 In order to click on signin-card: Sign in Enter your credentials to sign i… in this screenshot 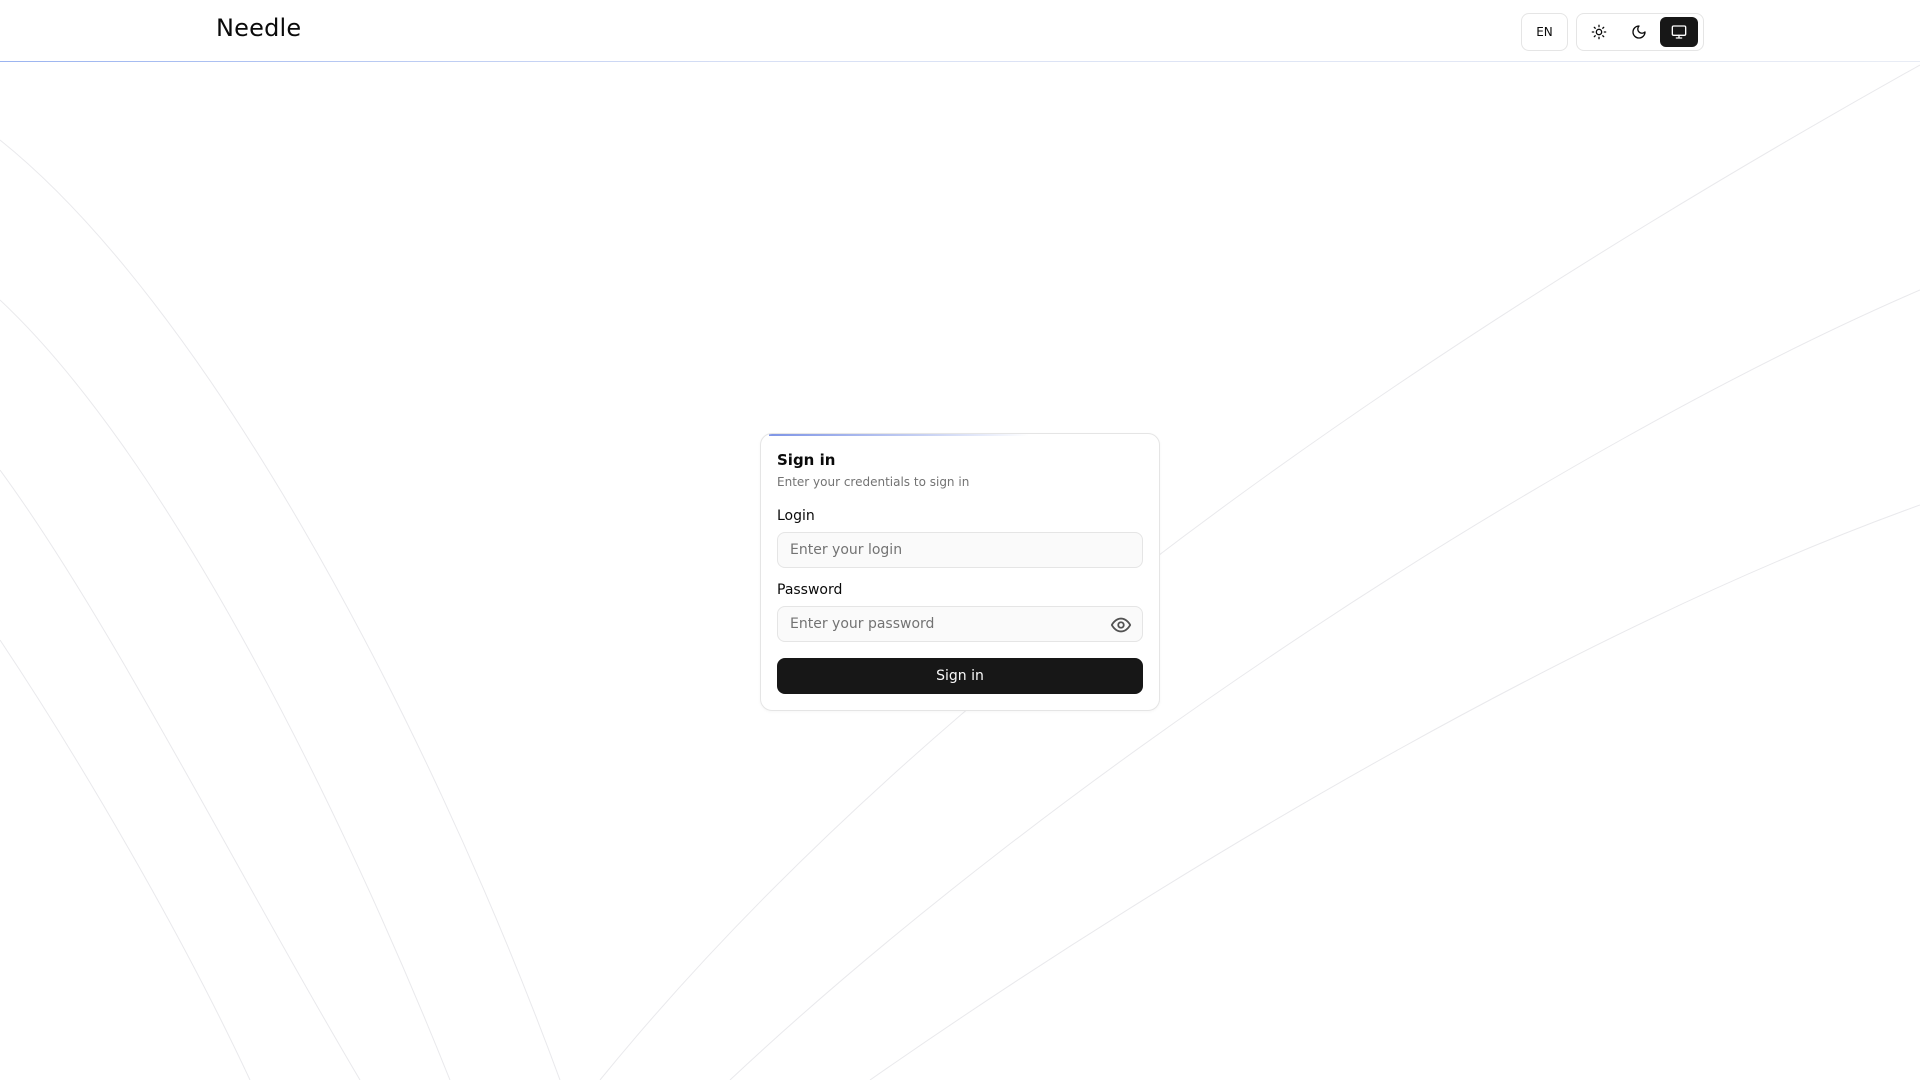, I will do `click(960, 572)`.